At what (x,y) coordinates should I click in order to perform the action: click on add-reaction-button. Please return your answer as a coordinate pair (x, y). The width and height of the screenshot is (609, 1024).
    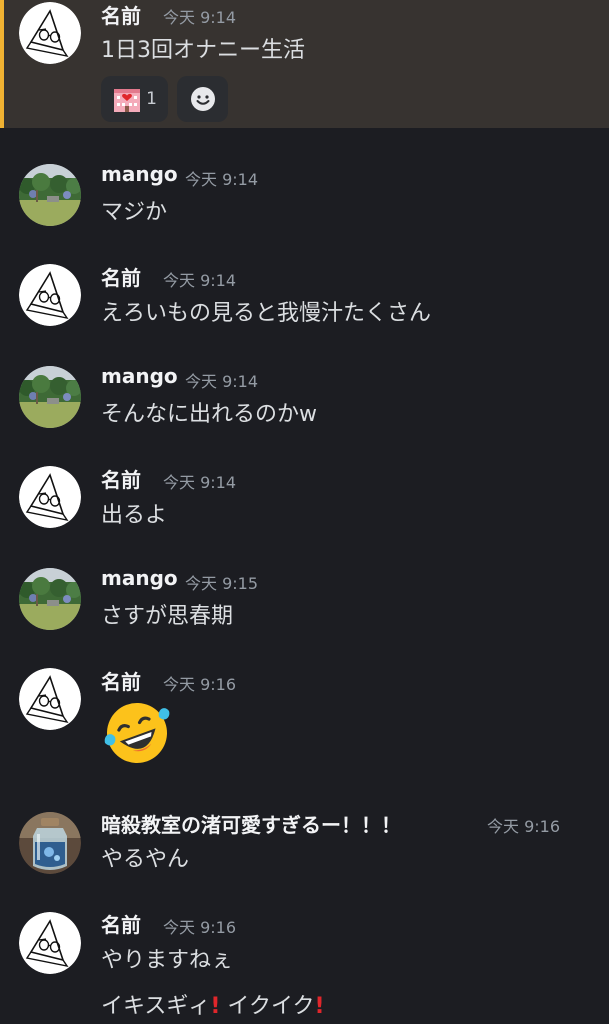
    Looking at the image, I should click on (202, 99).